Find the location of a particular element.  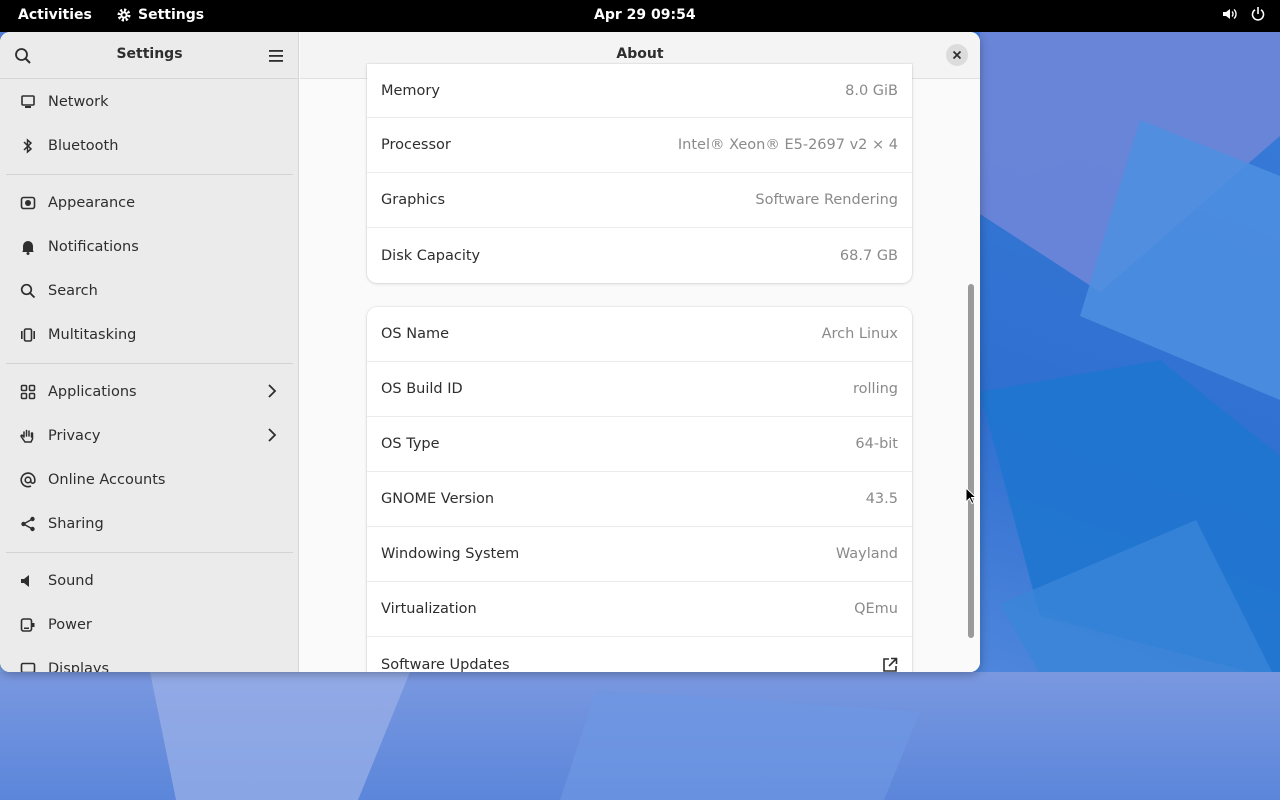

disk-capacity-row: Disk Capacity 68.7 GB is located at coordinates (639, 255).